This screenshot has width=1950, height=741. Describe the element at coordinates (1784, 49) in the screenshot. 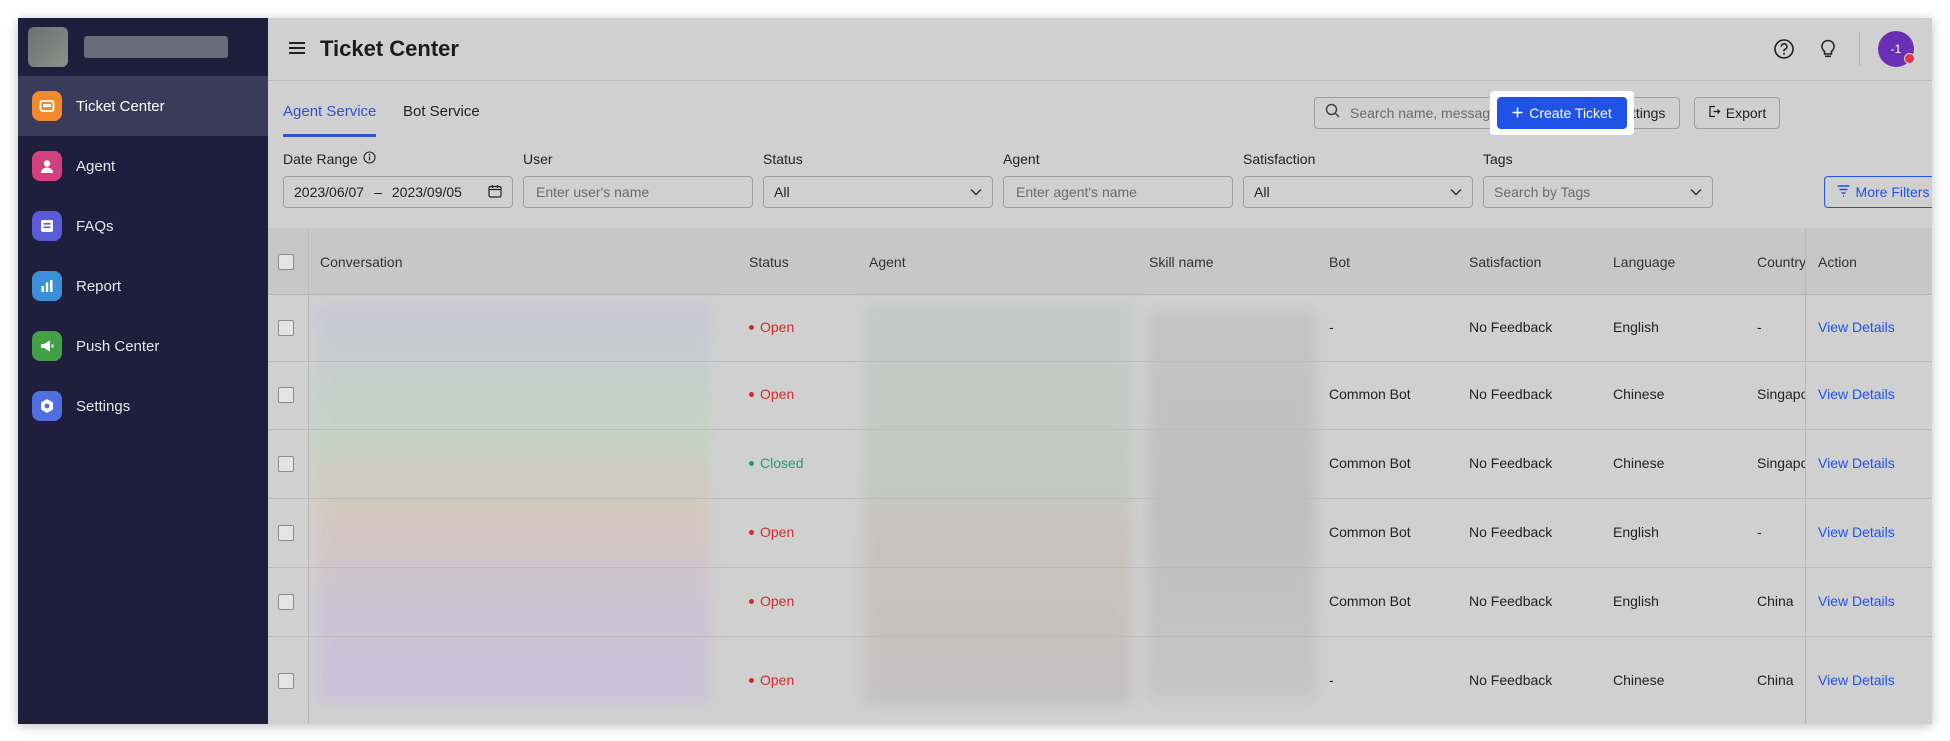

I see `help-icon` at that location.